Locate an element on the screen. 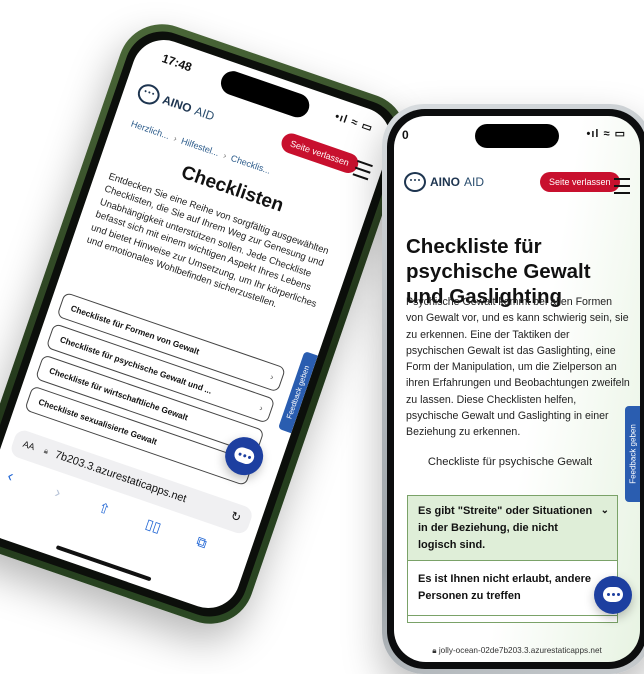 This screenshot has height=674, width=644. back-icon: ‹ is located at coordinates (10, 477).